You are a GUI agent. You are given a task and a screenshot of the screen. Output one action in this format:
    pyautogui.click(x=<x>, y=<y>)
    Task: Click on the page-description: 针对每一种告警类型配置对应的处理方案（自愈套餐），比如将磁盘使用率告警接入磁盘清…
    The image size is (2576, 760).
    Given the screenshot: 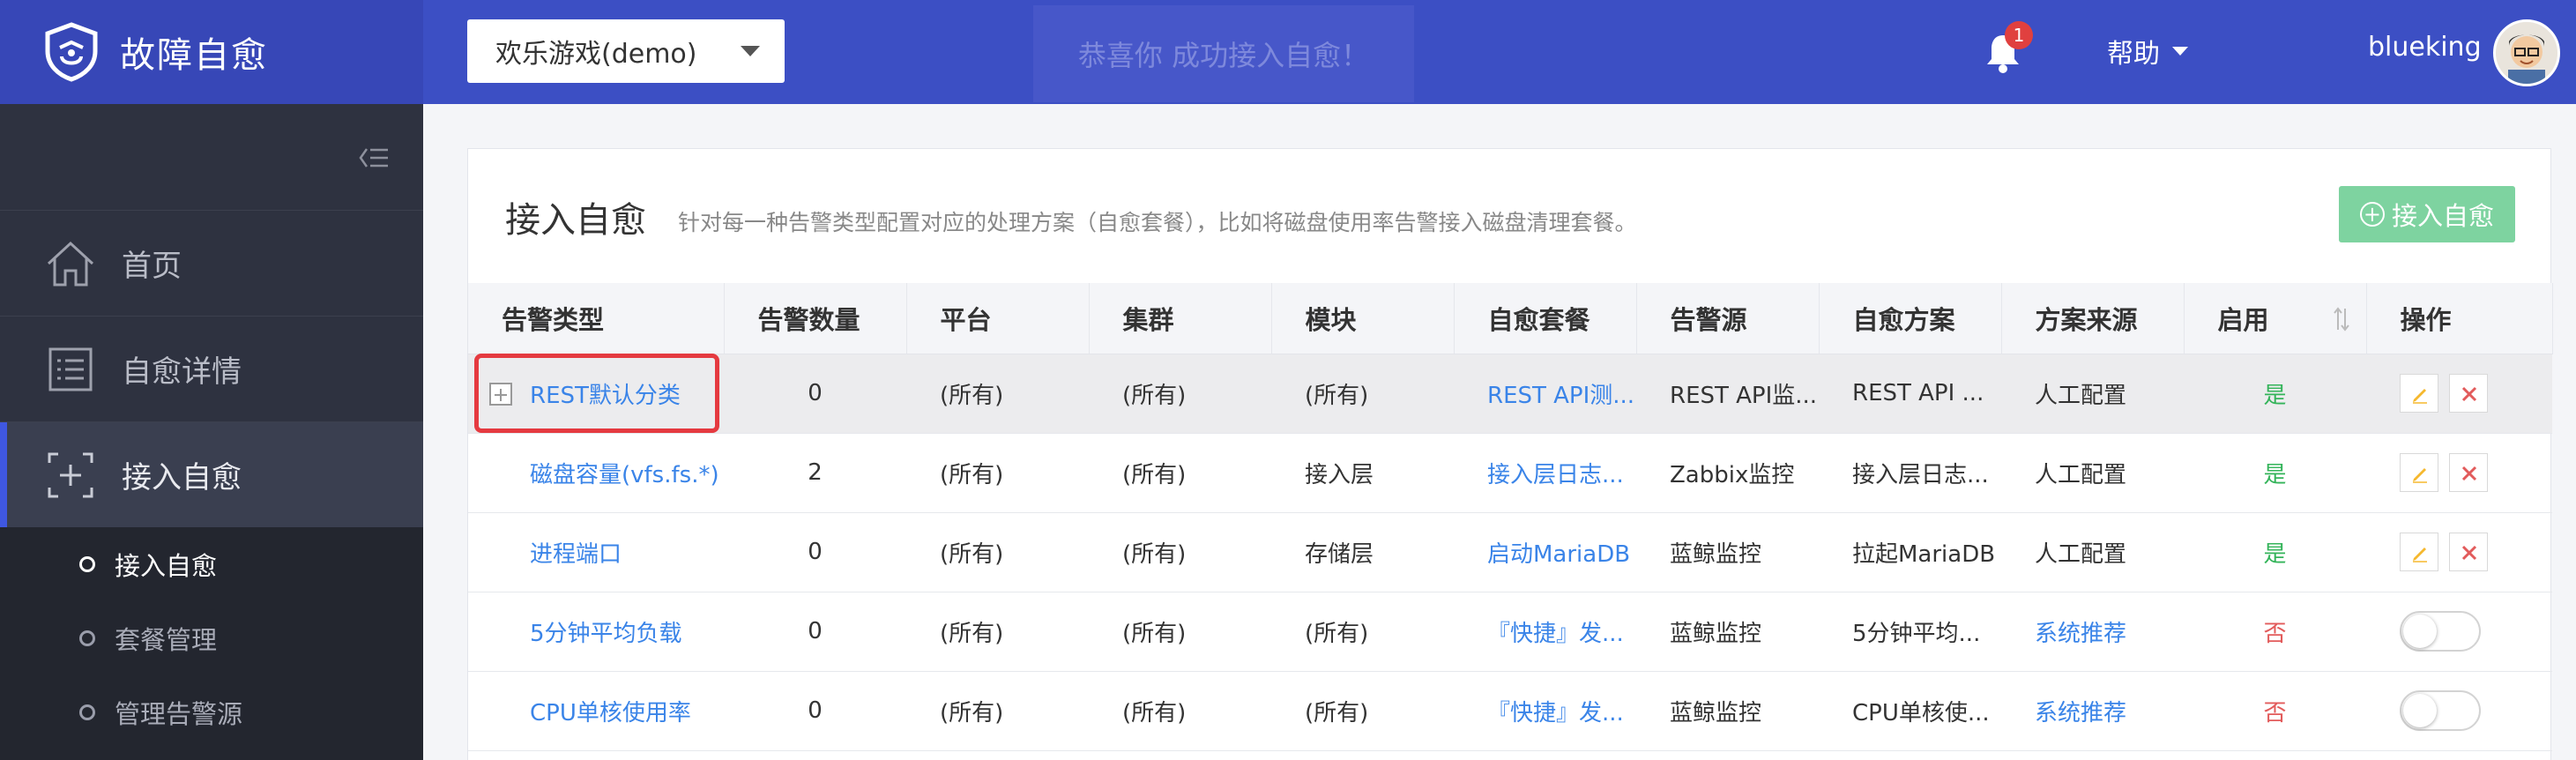 What is the action you would take?
    pyautogui.click(x=1157, y=223)
    